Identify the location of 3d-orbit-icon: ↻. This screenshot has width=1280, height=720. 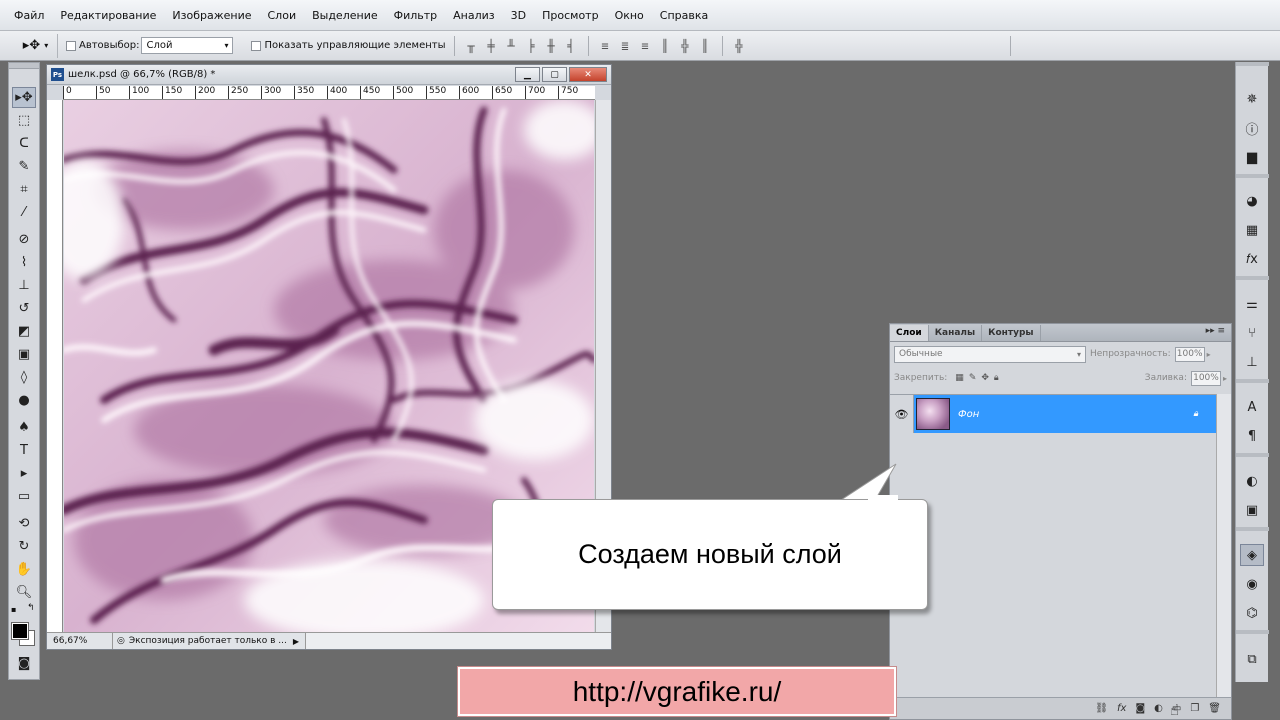
(24, 546).